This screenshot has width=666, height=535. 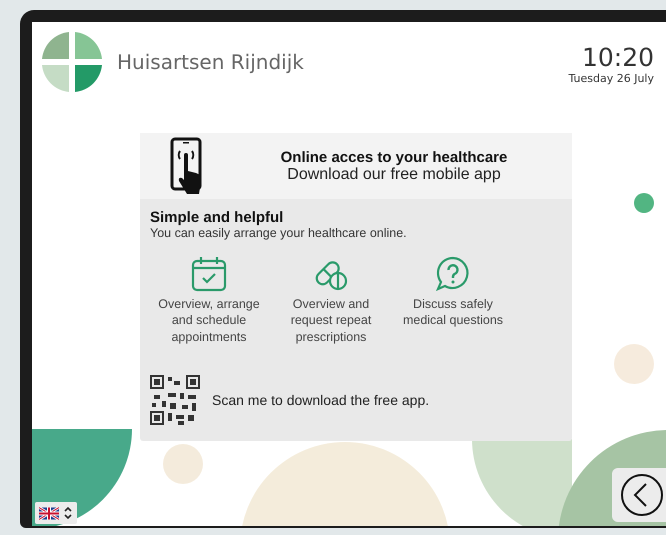 I want to click on calendar-check-icon, so click(x=209, y=274).